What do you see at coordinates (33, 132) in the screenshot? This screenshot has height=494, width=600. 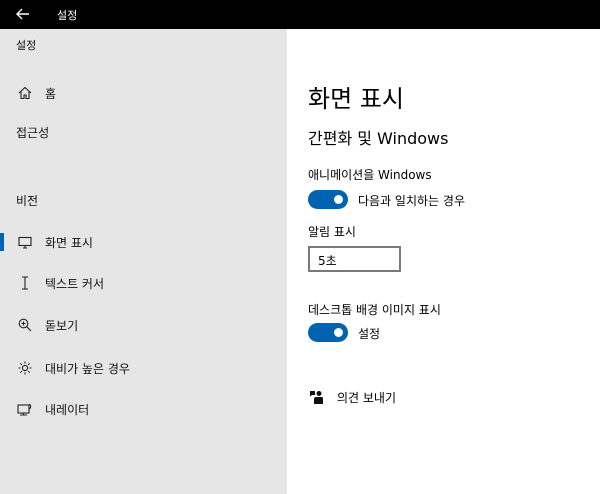 I see `sidebar-item-label: 접근성` at bounding box center [33, 132].